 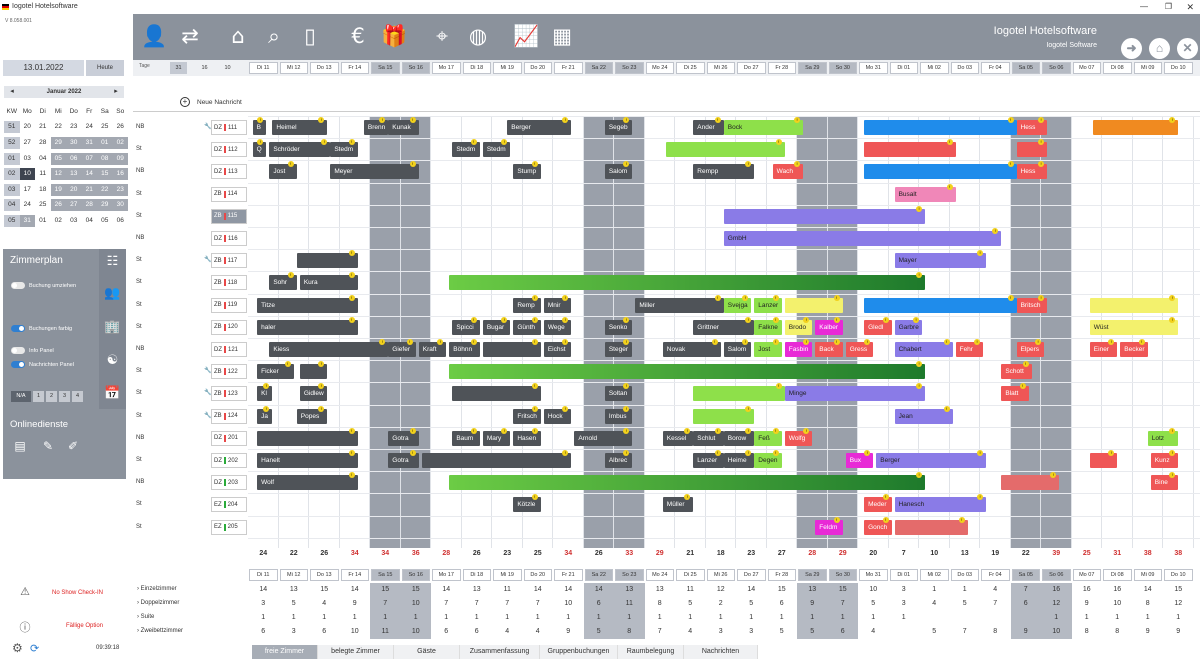 What do you see at coordinates (229, 216) in the screenshot?
I see `room-number-box: ZB 115` at bounding box center [229, 216].